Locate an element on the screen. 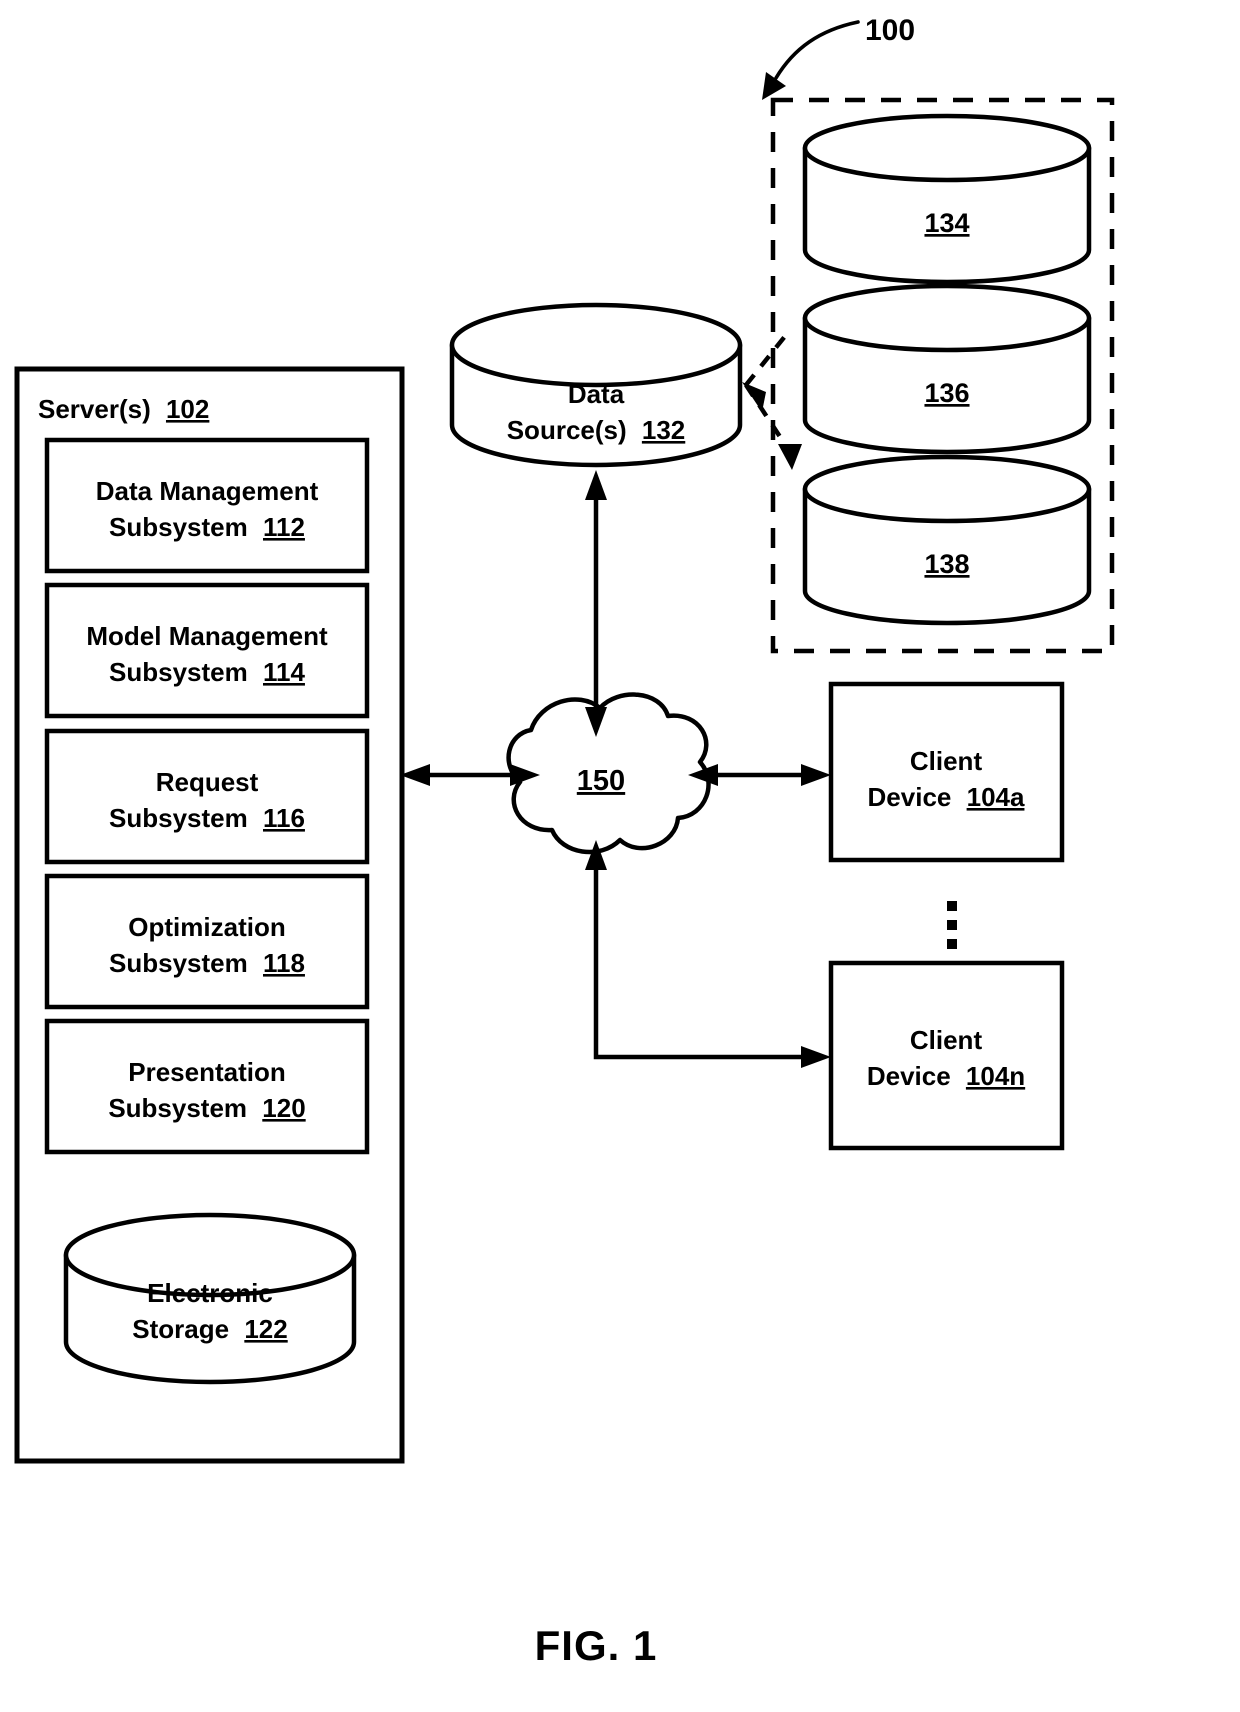  cylinder-134-ref: 134 is located at coordinates (946, 223).